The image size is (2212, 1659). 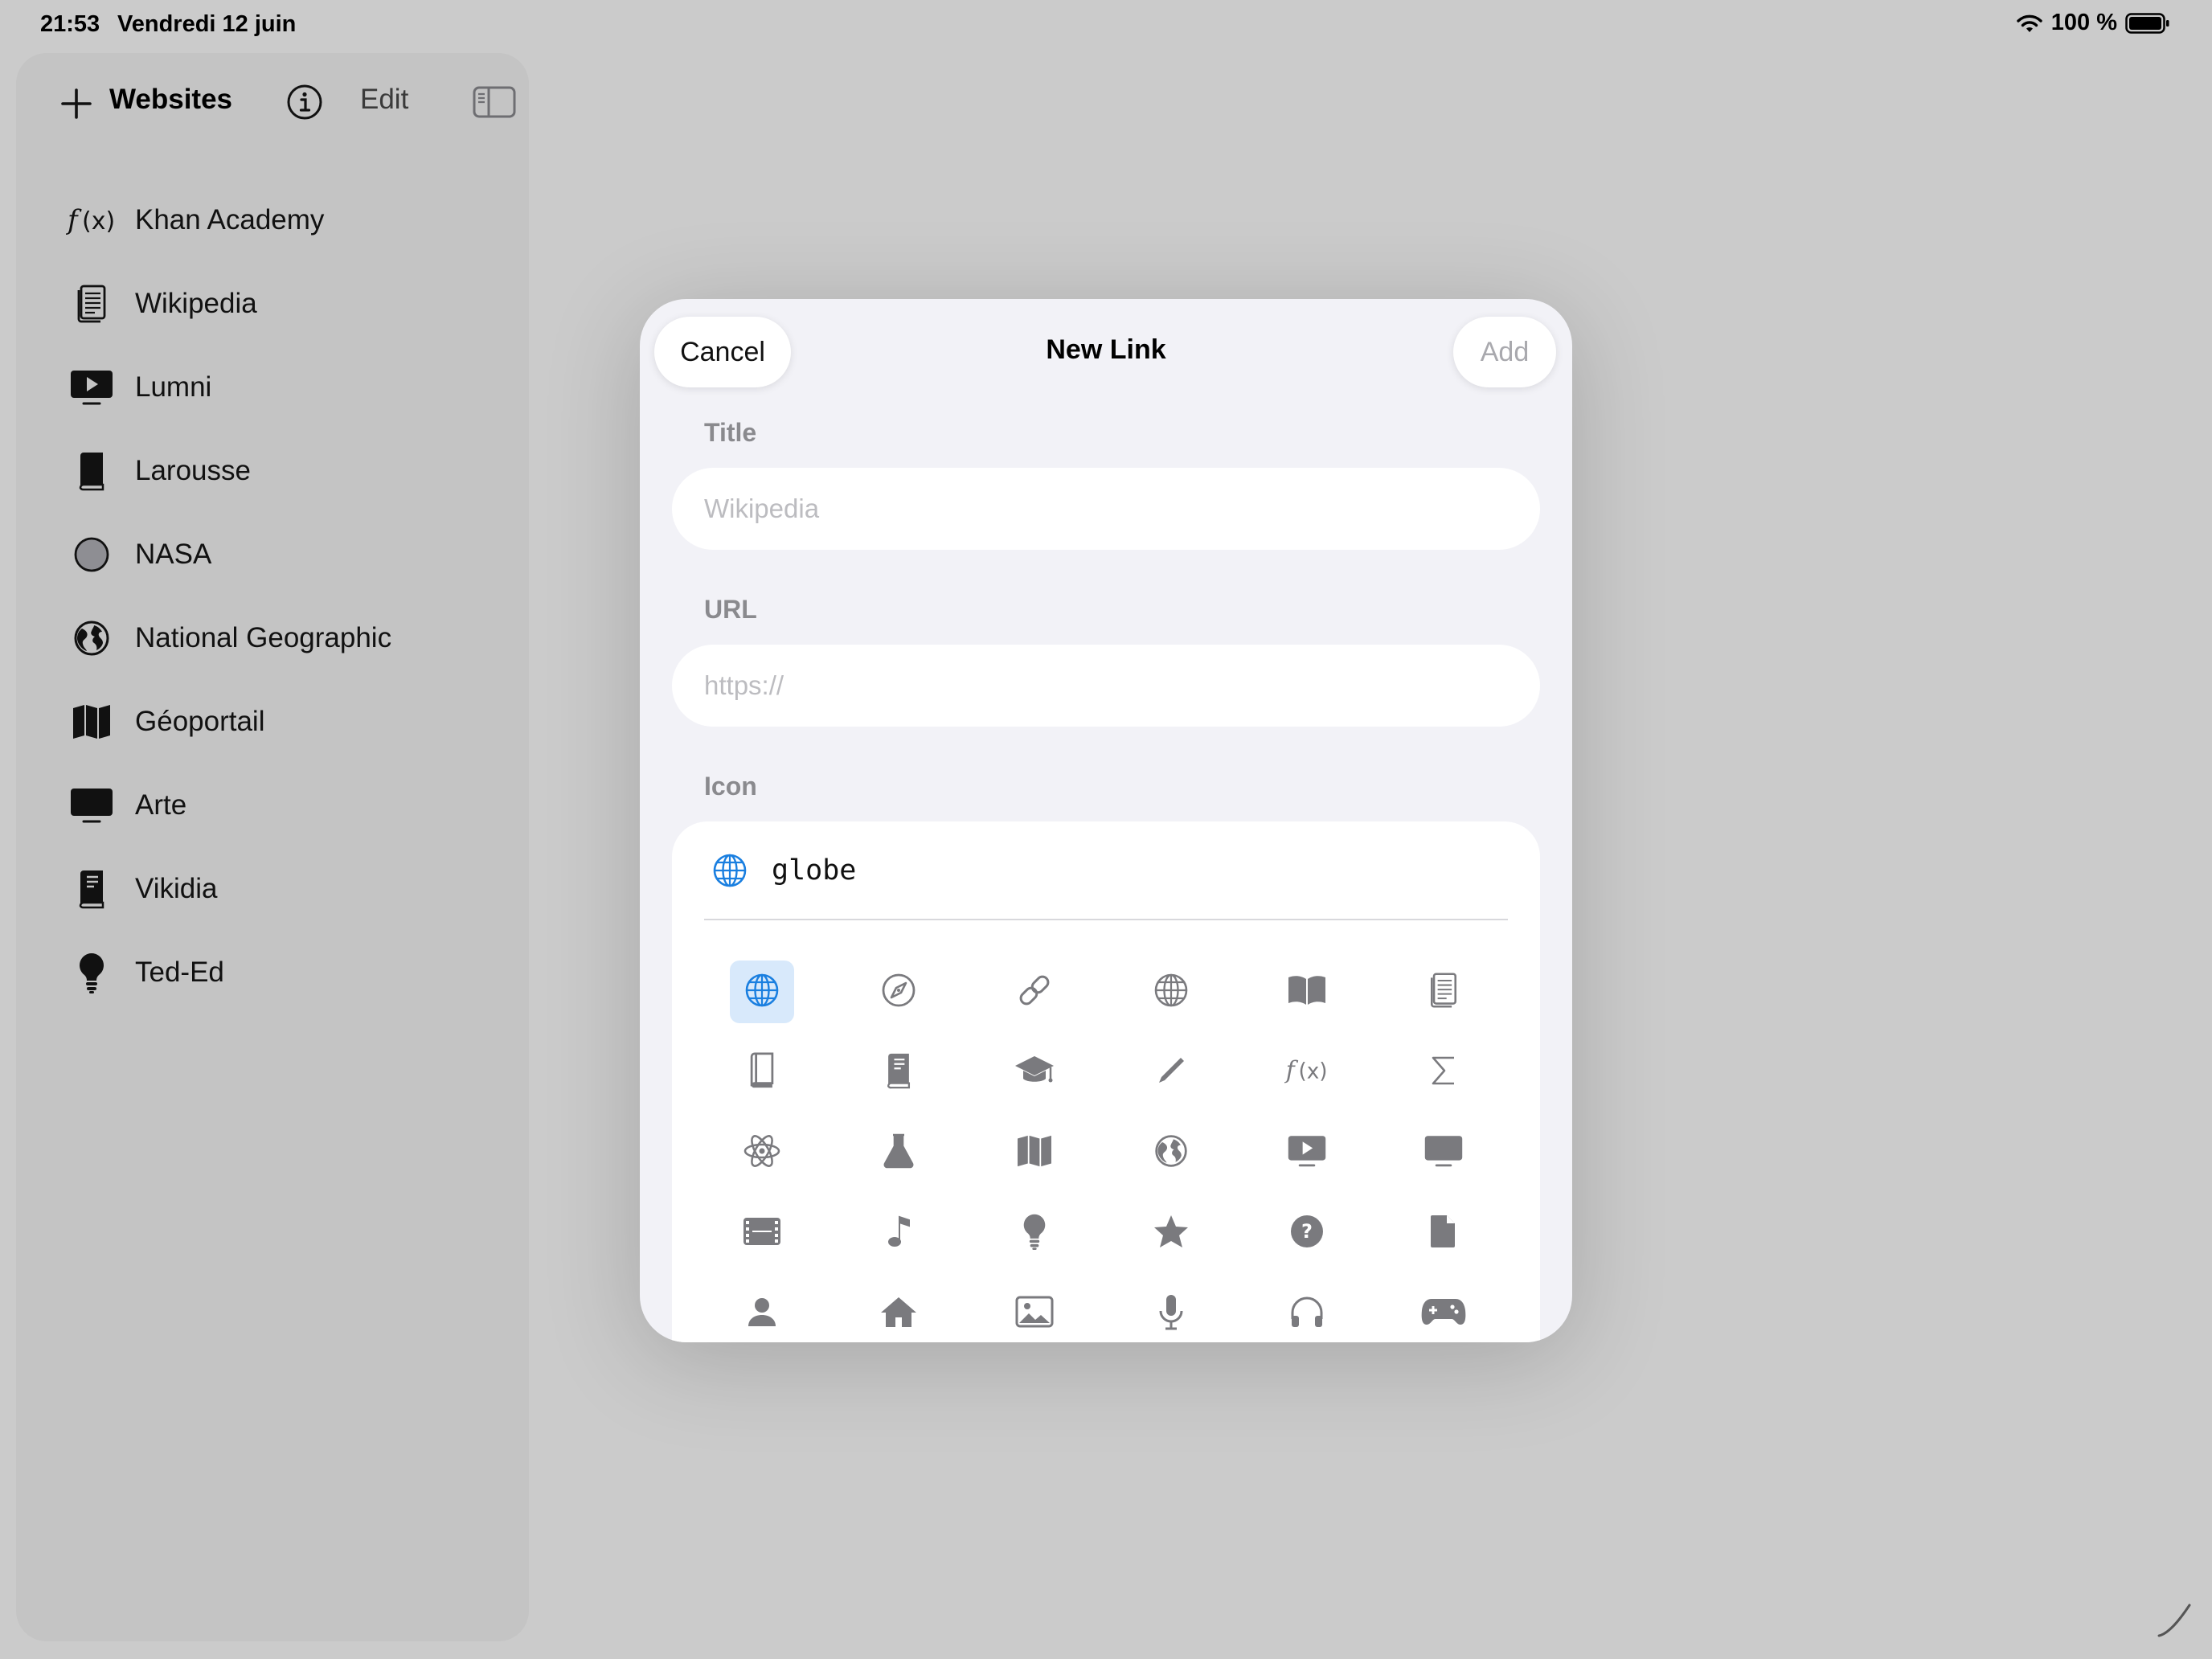 I want to click on add-website-button, so click(x=76, y=105).